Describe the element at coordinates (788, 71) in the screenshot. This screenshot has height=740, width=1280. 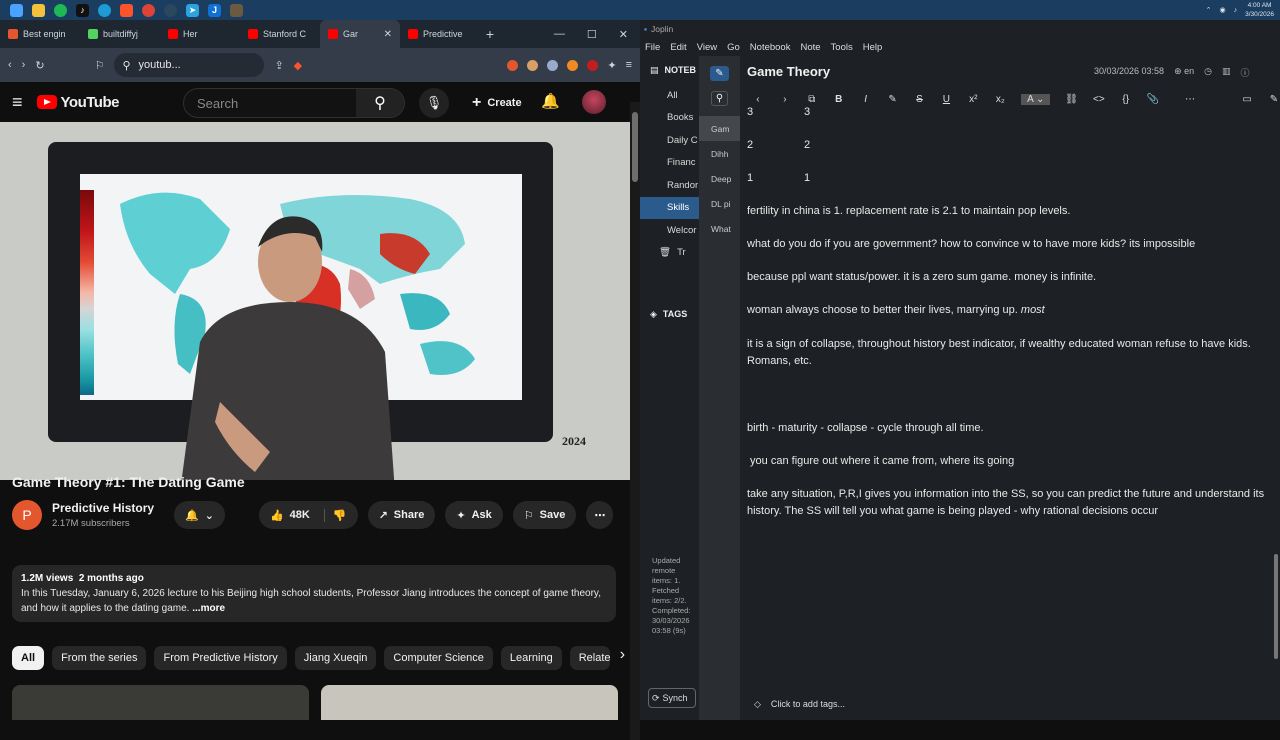
I see `note-title: Game Theory` at that location.